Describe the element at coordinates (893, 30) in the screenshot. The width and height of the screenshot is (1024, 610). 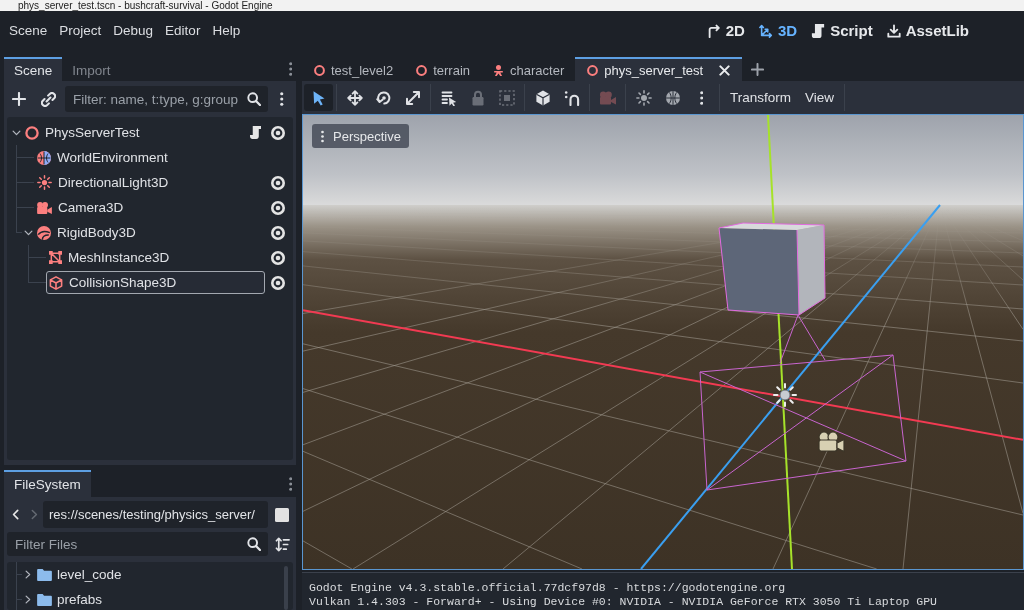
I see `download-icon` at that location.